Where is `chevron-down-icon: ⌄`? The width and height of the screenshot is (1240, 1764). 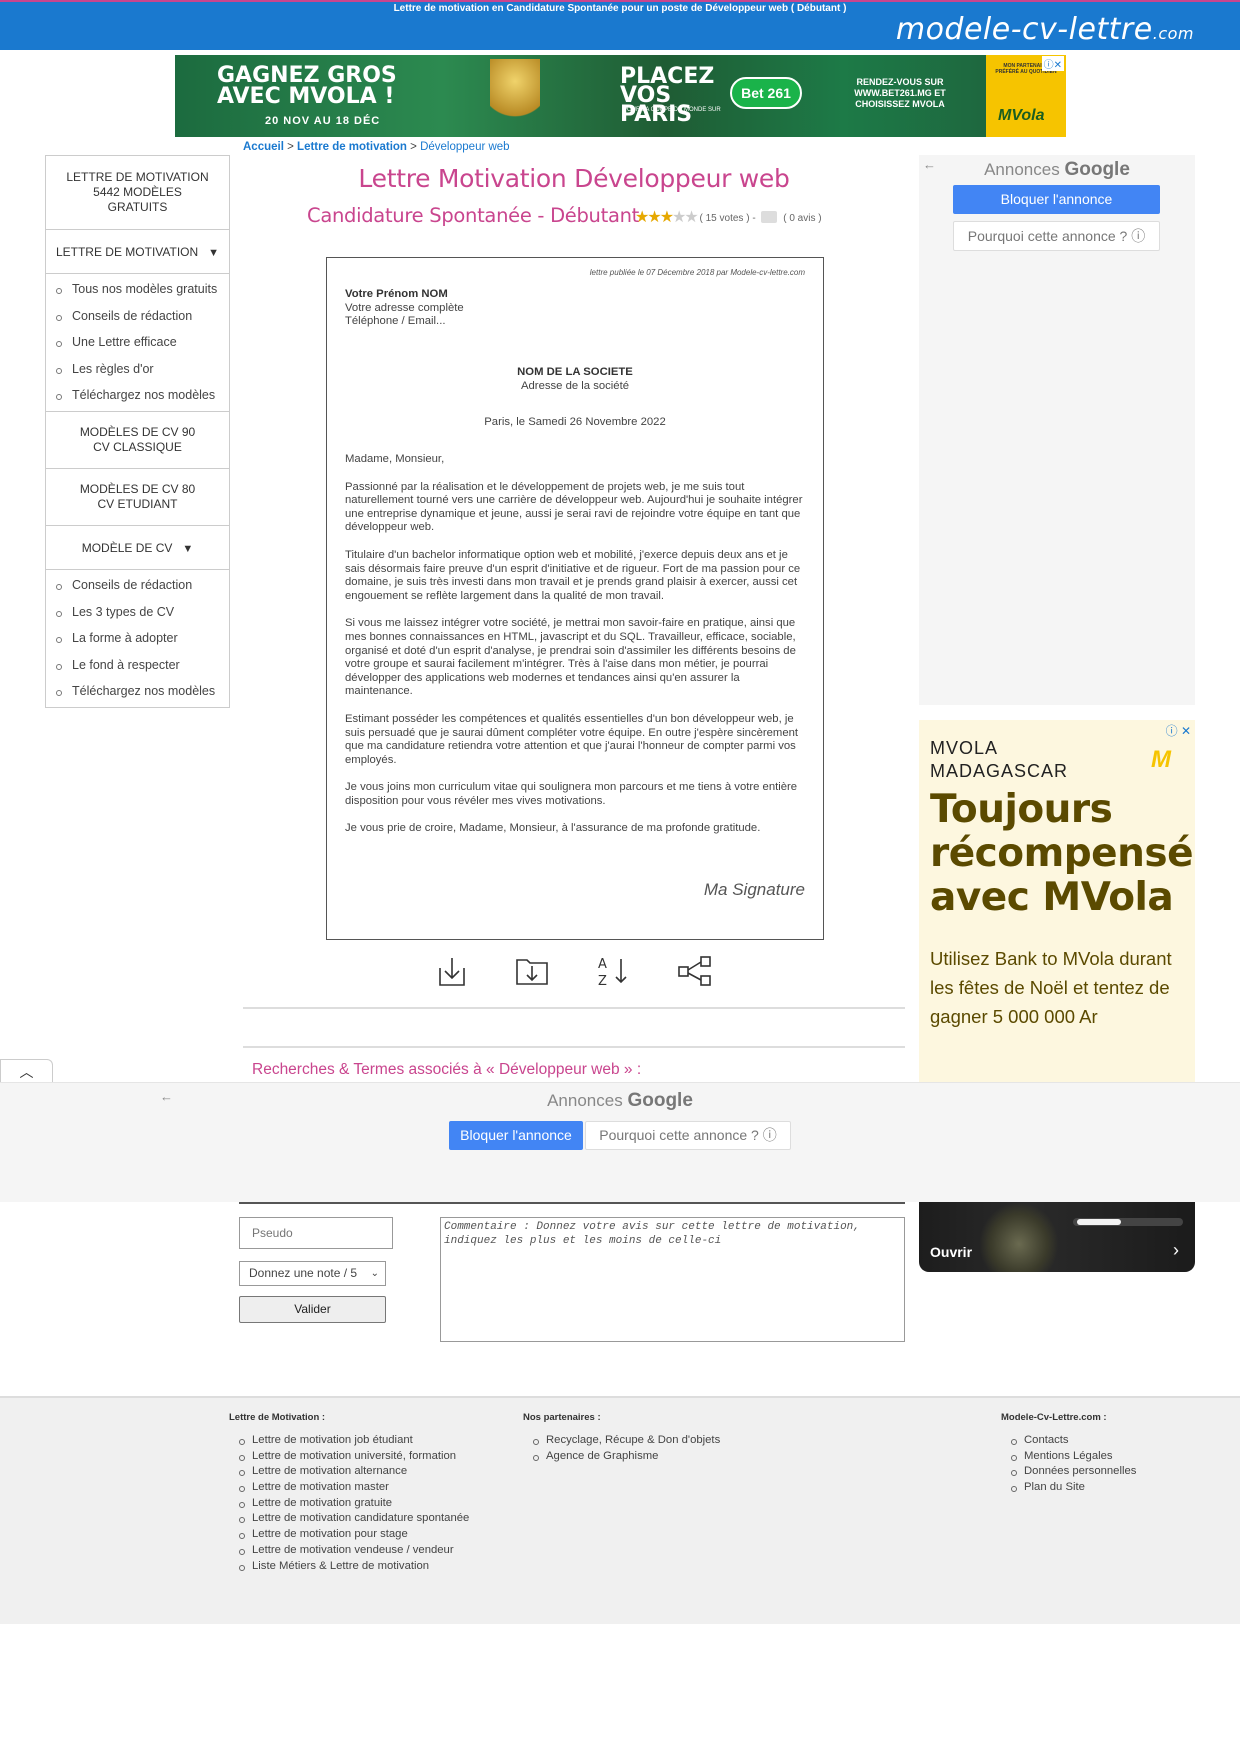
chevron-down-icon: ⌄ is located at coordinates (374, 1273).